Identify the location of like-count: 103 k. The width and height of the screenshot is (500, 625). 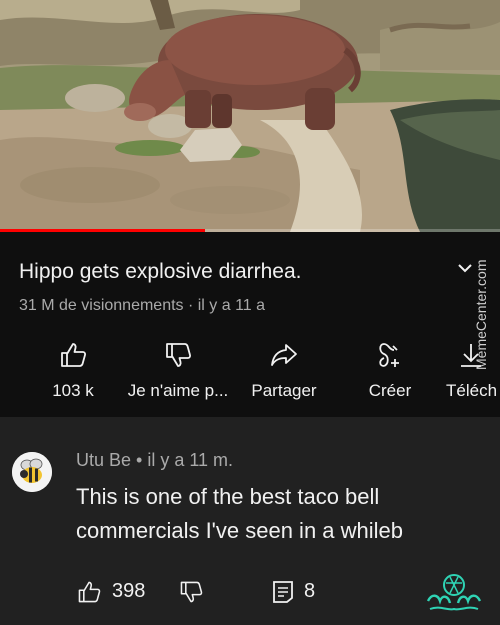
(73, 390).